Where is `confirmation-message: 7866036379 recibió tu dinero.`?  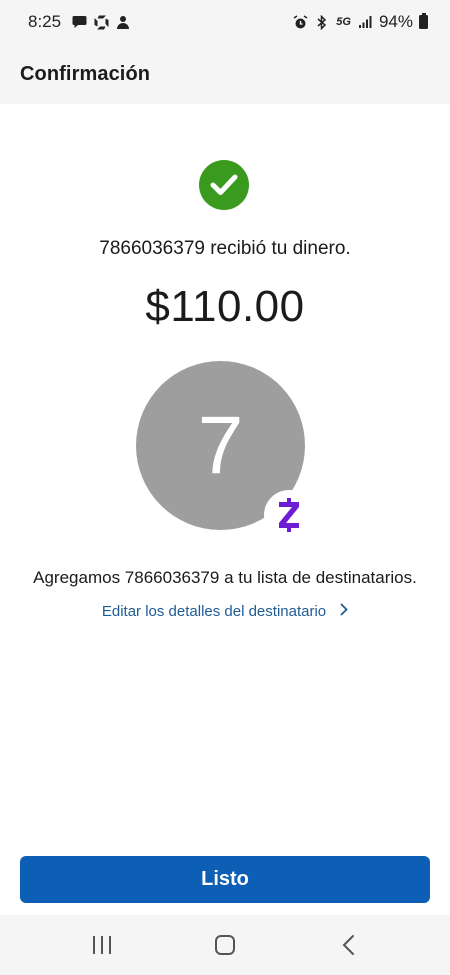
confirmation-message: 7866036379 recibió tu dinero. is located at coordinates (225, 248).